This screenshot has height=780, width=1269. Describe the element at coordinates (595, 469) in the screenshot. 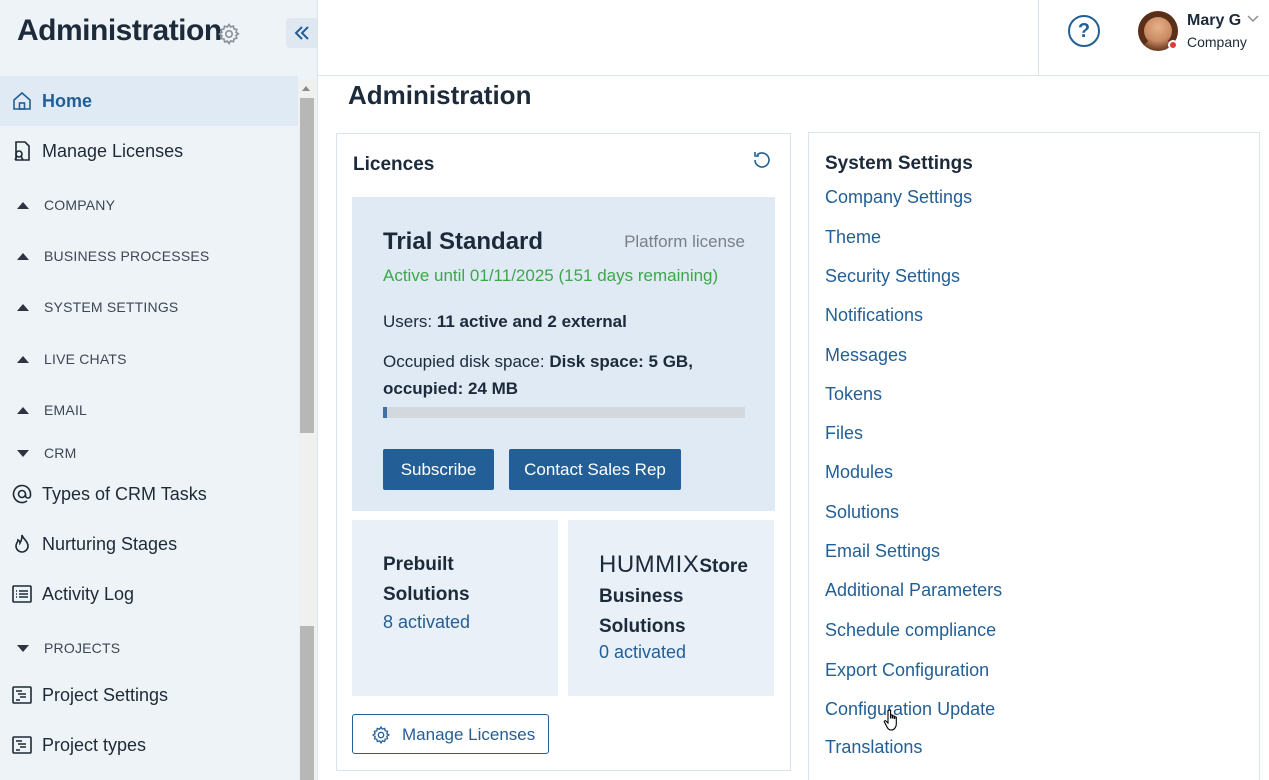

I see `contact-sales-button: Contact Sales Rep` at that location.